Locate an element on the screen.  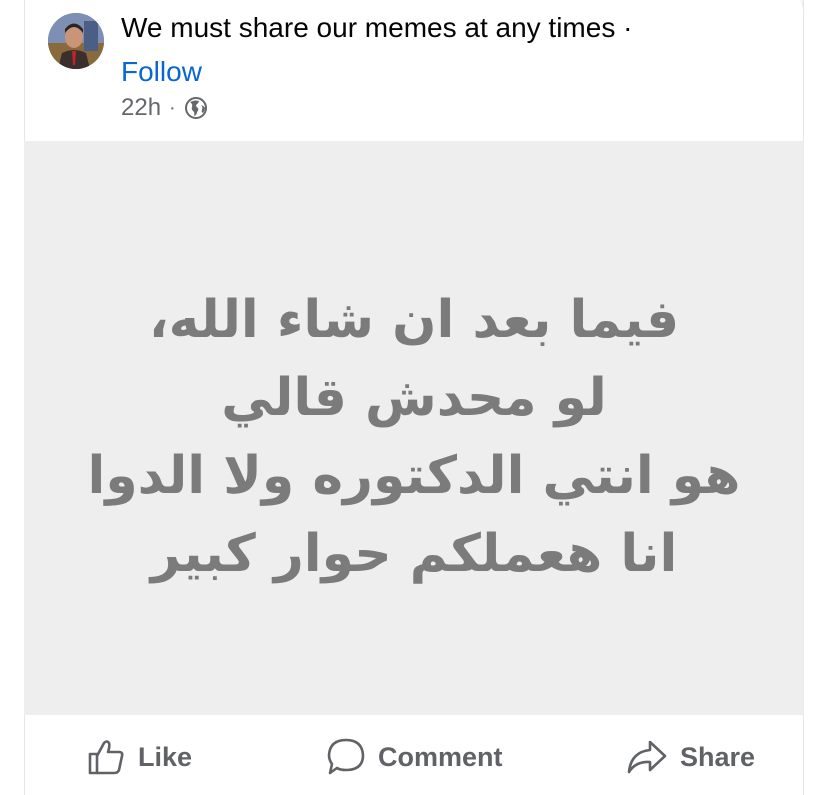
post-time: 22h is located at coordinates (141, 108).